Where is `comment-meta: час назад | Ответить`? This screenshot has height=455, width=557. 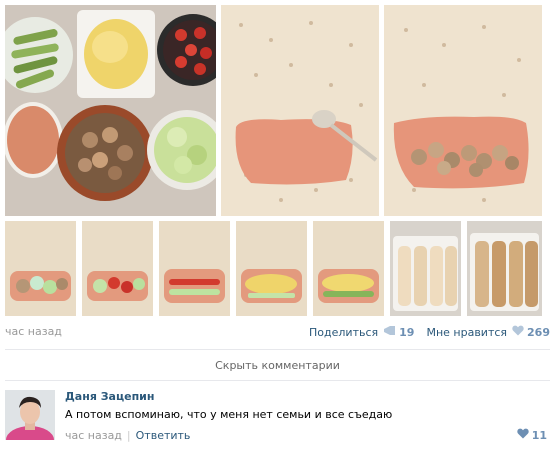 comment-meta: час назад | Ответить is located at coordinates (127, 435).